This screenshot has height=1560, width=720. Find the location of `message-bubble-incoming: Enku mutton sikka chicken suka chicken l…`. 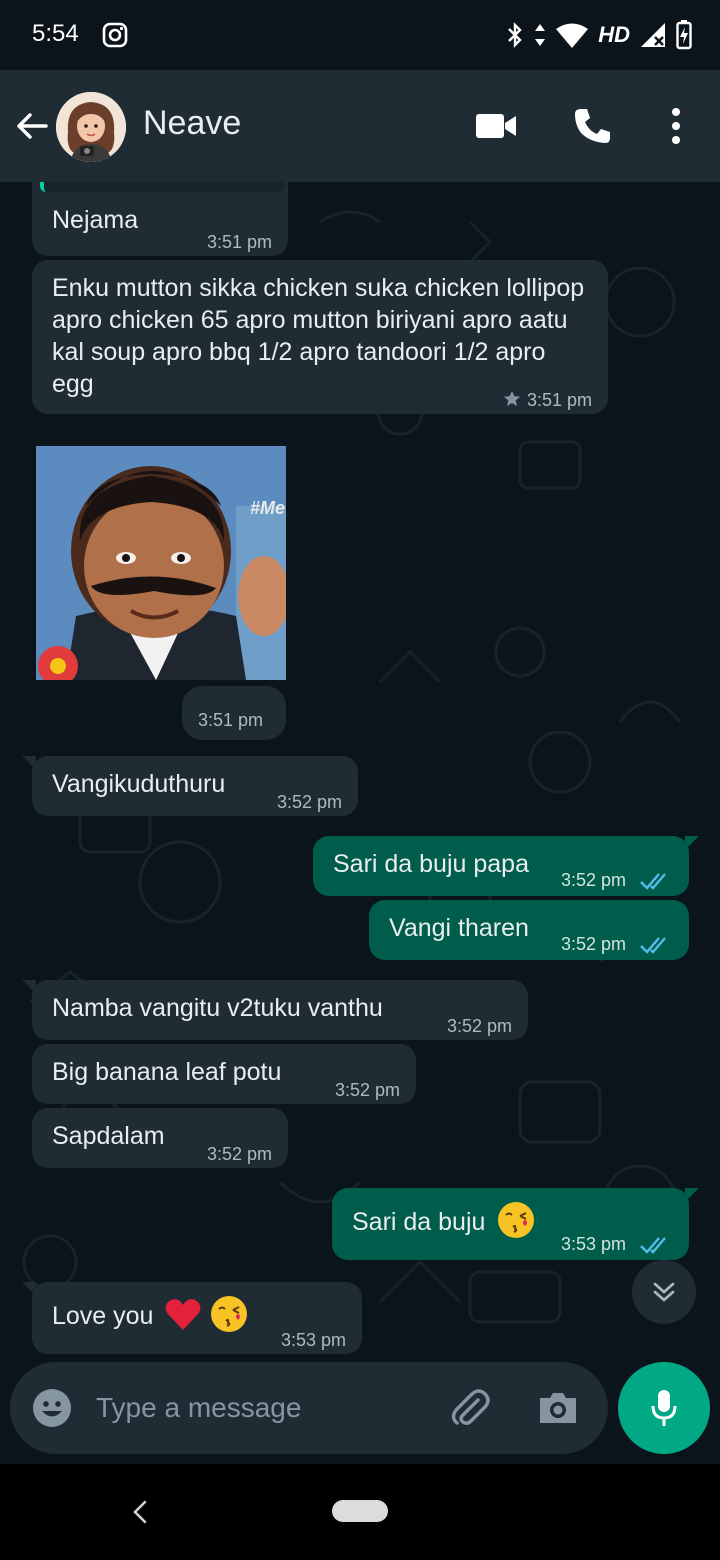

message-bubble-incoming: Enku mutton sikka chicken suka chicken l… is located at coordinates (320, 337).